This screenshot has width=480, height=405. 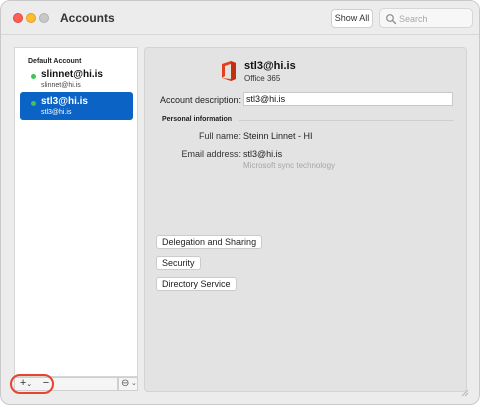 I want to click on account-email: slinnet@hi.is, so click(x=61, y=85).